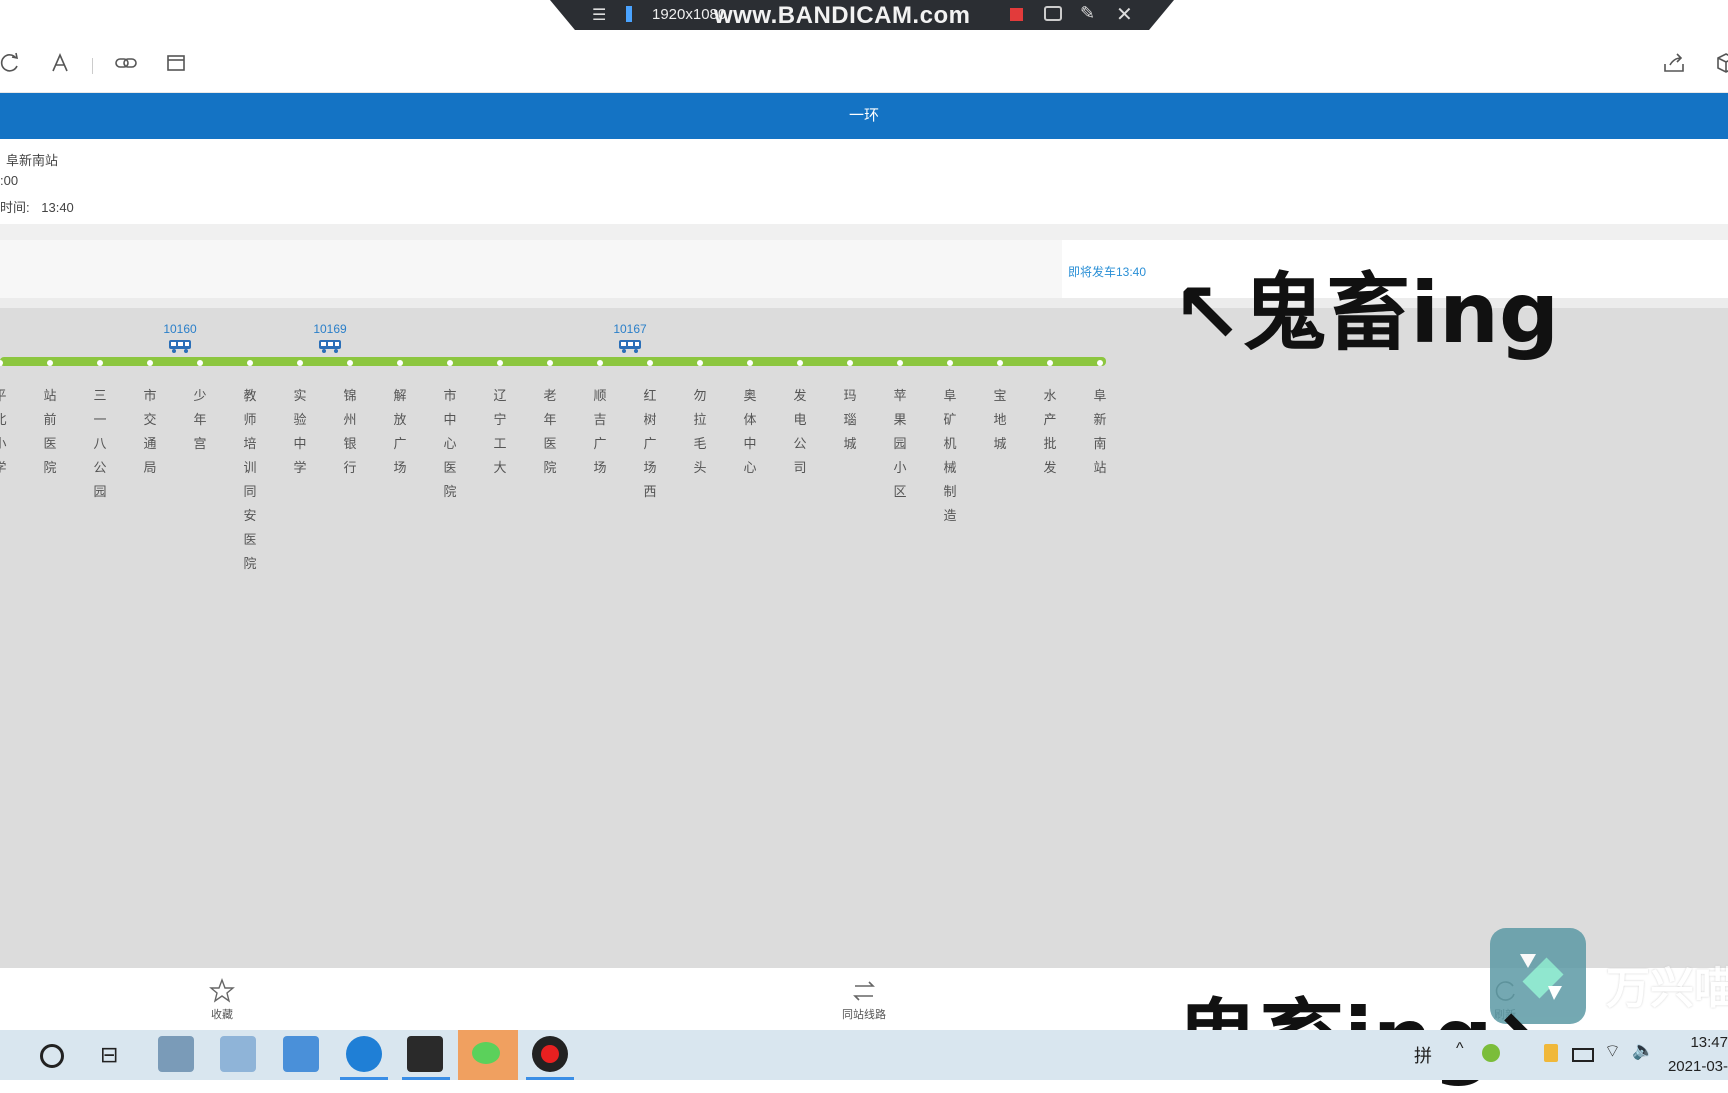 Image resolution: width=1728 pixels, height=1093 pixels. What do you see at coordinates (1698, 1066) in the screenshot?
I see `clock-date: 2021-03-` at bounding box center [1698, 1066].